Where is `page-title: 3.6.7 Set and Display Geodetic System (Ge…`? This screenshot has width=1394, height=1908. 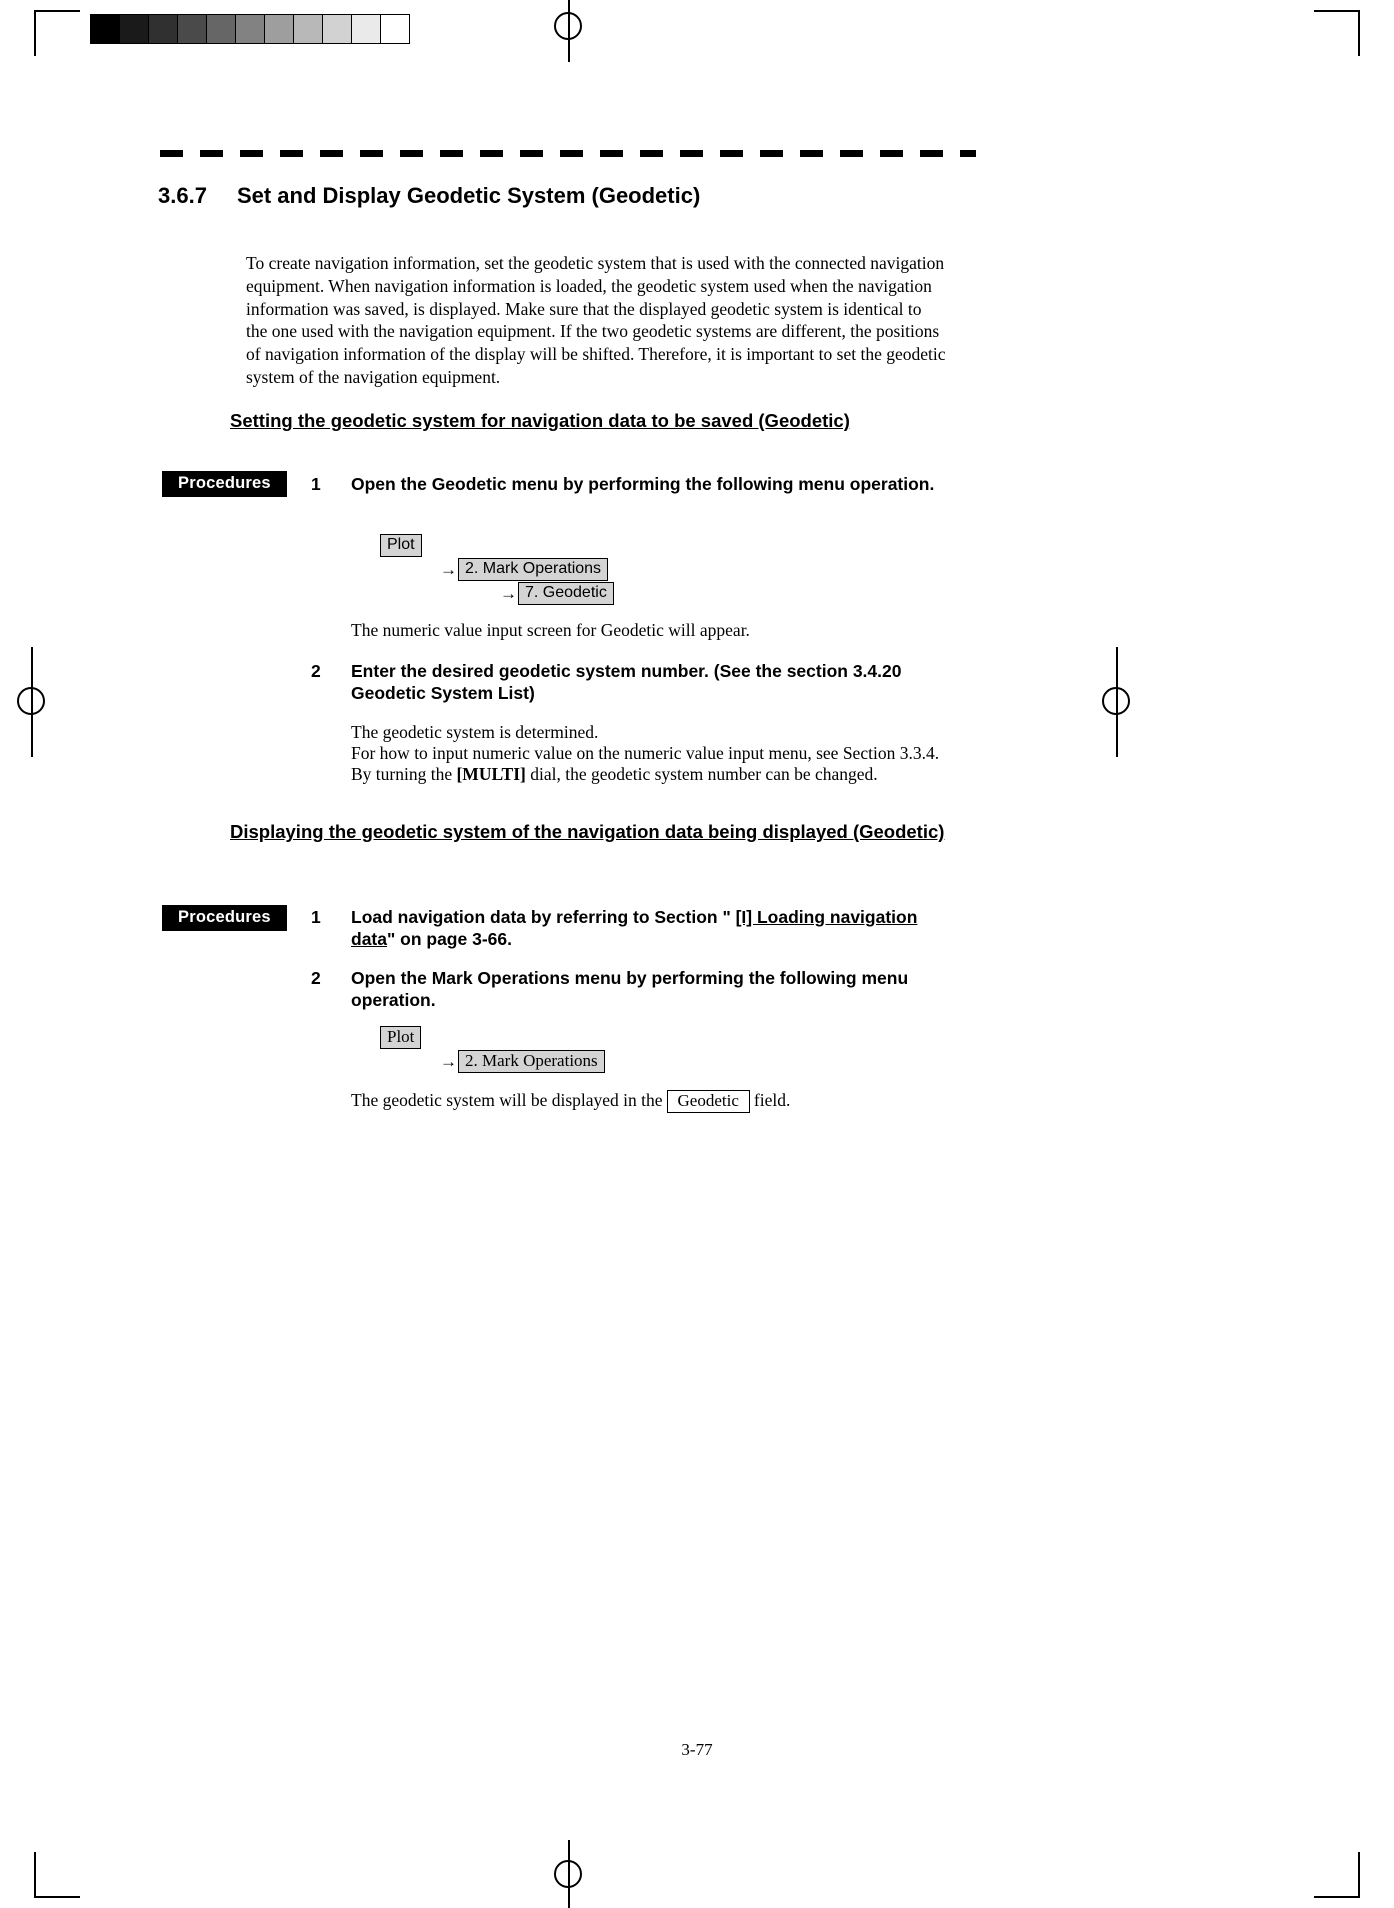 page-title: 3.6.7 Set and Display Geodetic System (Ge… is located at coordinates (429, 196).